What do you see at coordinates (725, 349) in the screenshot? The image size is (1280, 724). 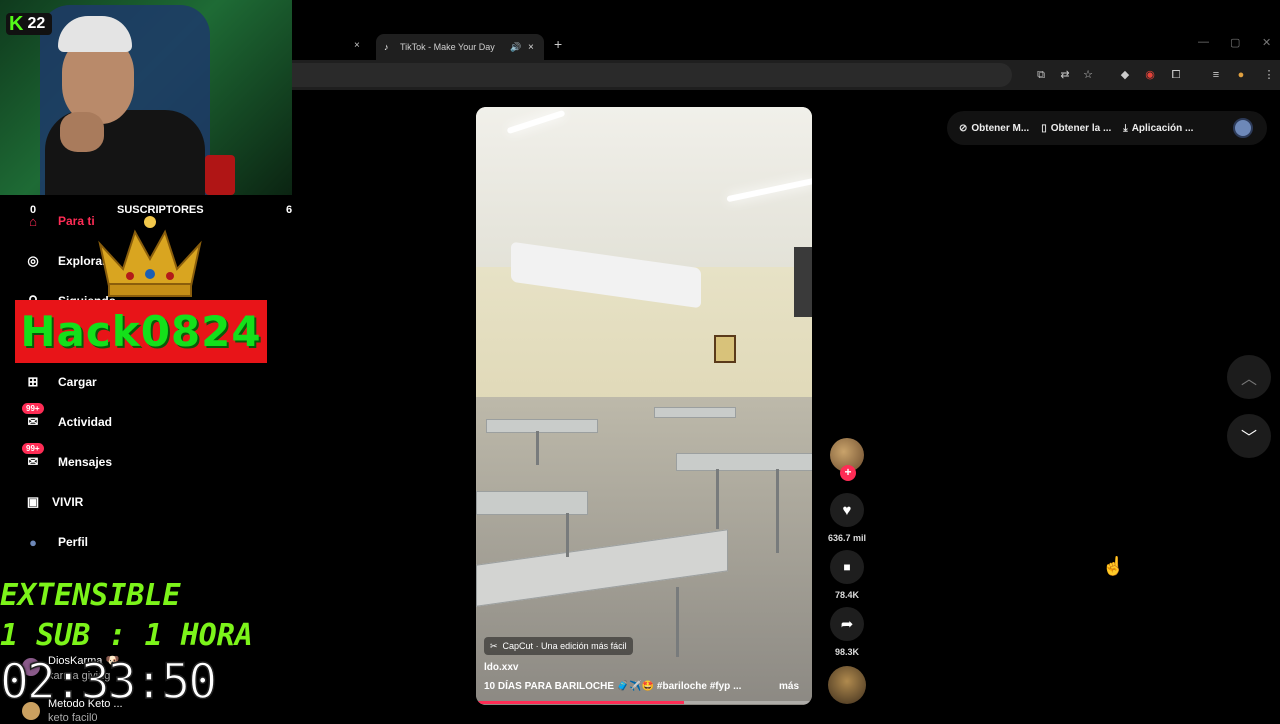 I see `wall-frame` at bounding box center [725, 349].